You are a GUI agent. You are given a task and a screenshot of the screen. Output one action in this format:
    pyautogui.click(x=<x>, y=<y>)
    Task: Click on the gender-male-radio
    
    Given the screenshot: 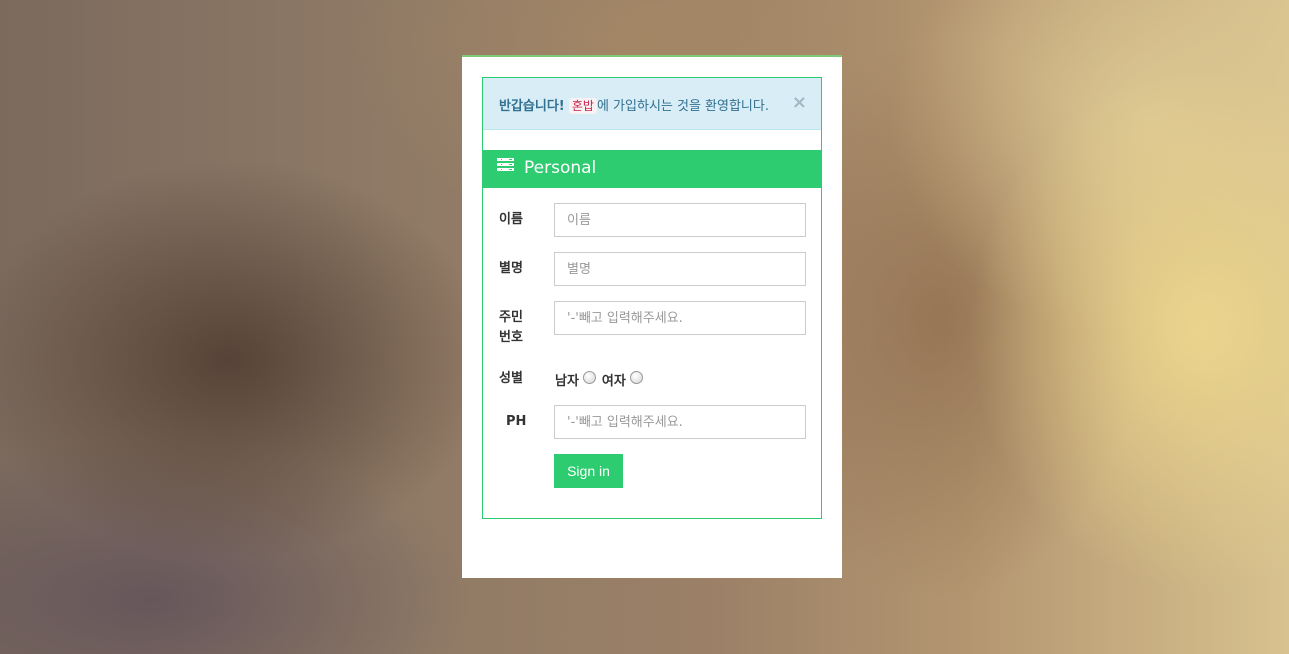 What is the action you would take?
    pyautogui.click(x=589, y=377)
    